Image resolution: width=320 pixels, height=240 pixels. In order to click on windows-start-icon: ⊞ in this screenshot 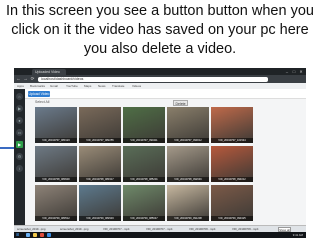, I will do `click(18, 235)`.